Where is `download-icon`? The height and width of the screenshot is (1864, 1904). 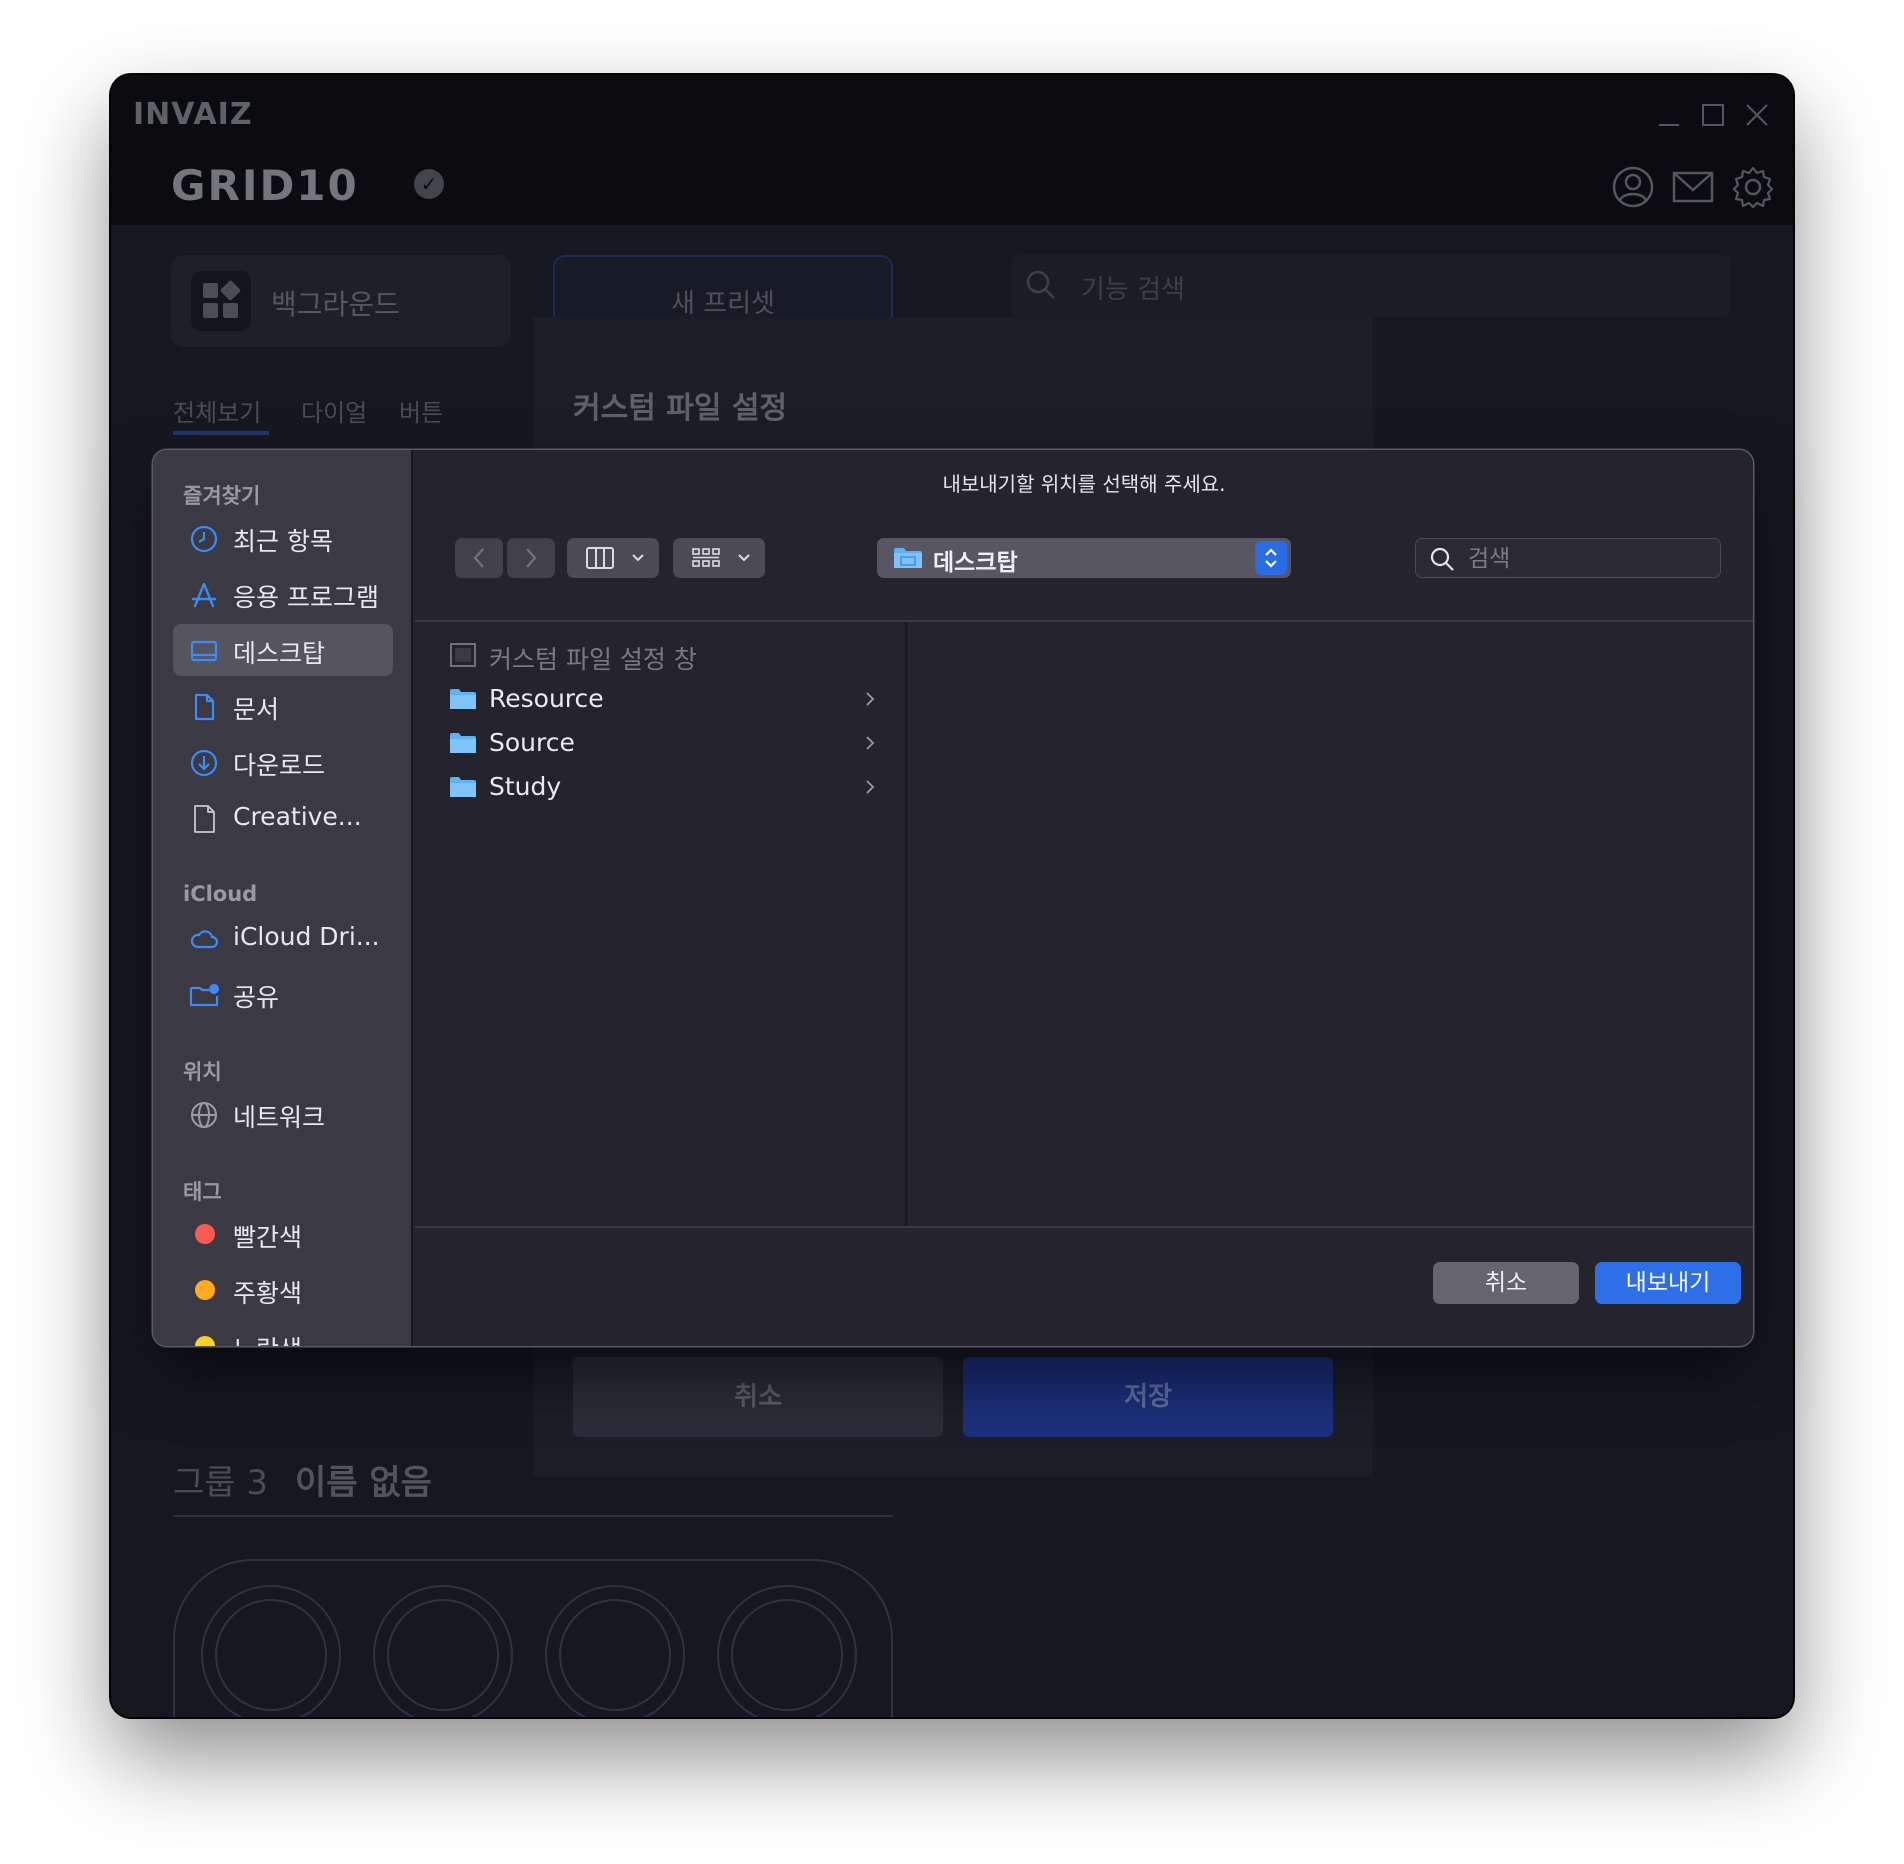
download-icon is located at coordinates (204, 763).